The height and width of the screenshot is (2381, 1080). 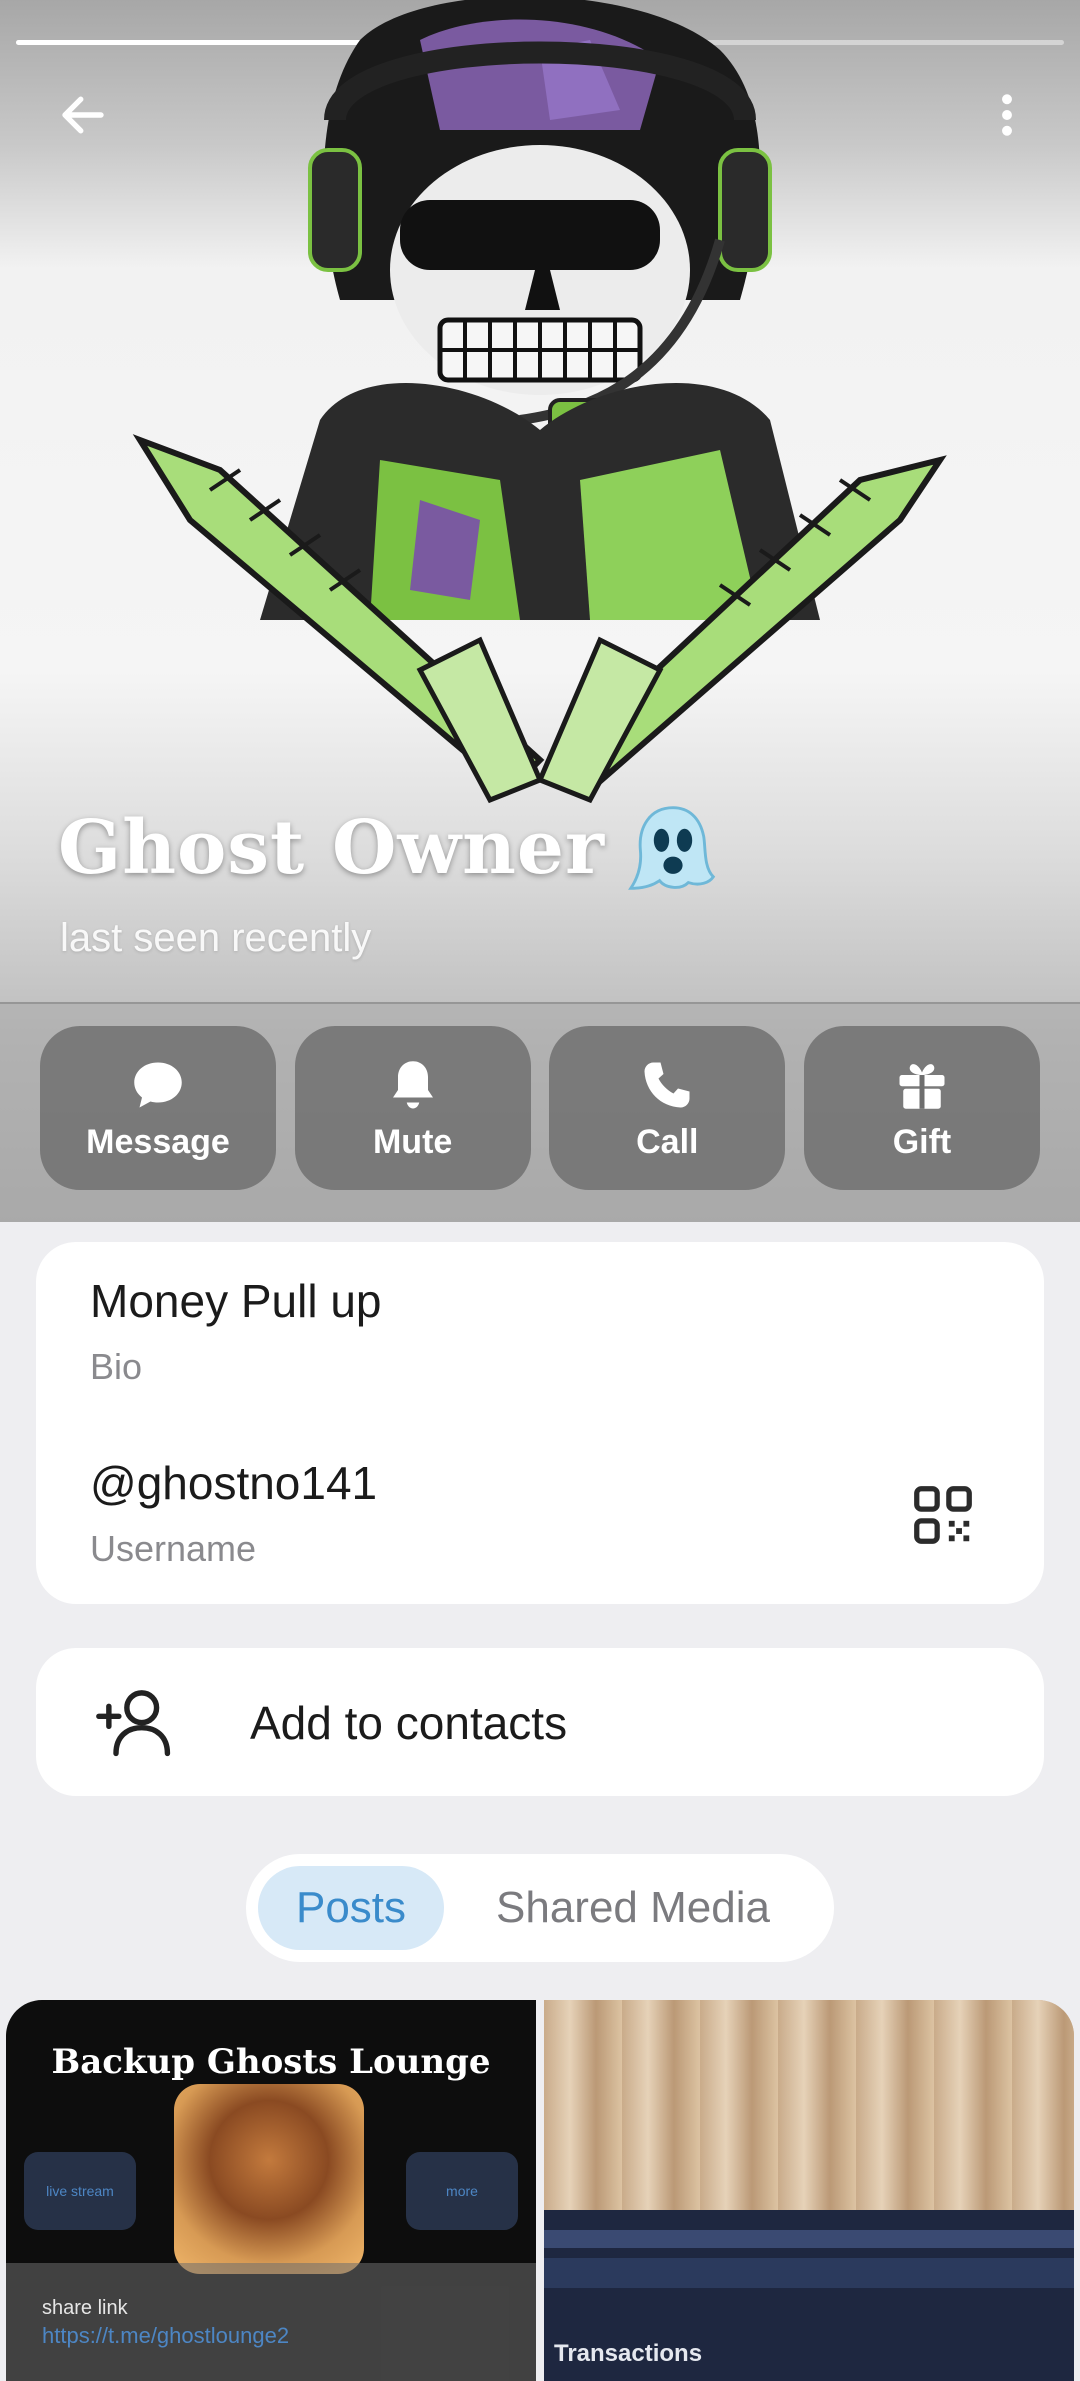 I want to click on bio-text: Money Pull up, so click(x=236, y=1301).